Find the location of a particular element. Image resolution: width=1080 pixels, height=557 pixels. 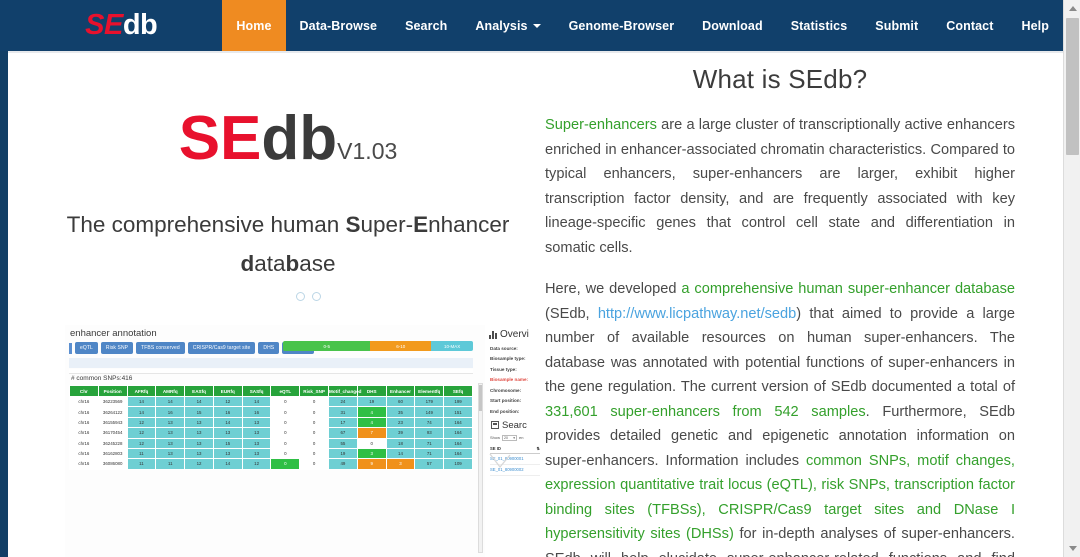

cell-motif-changed: 31 is located at coordinates (343, 412).